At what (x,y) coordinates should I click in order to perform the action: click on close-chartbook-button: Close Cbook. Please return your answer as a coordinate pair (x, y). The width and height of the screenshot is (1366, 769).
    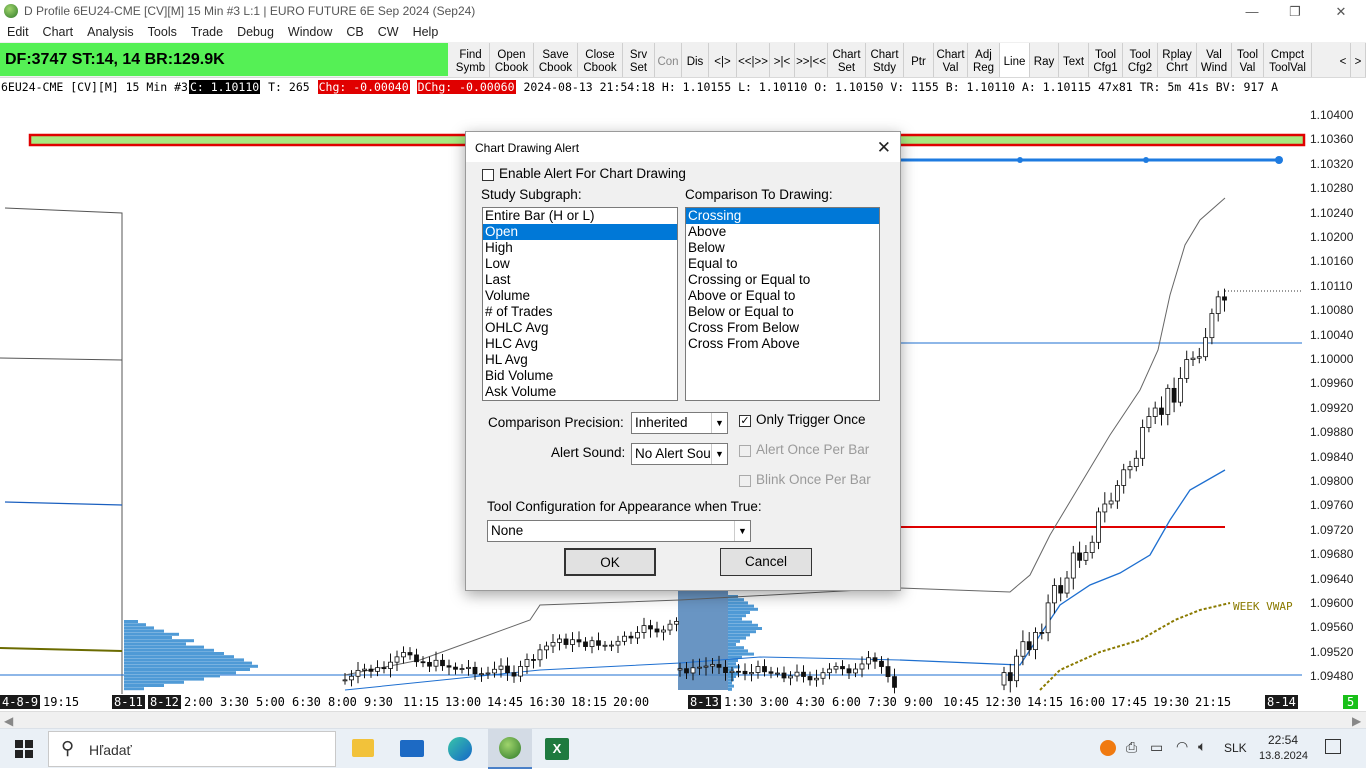
    Looking at the image, I should click on (600, 60).